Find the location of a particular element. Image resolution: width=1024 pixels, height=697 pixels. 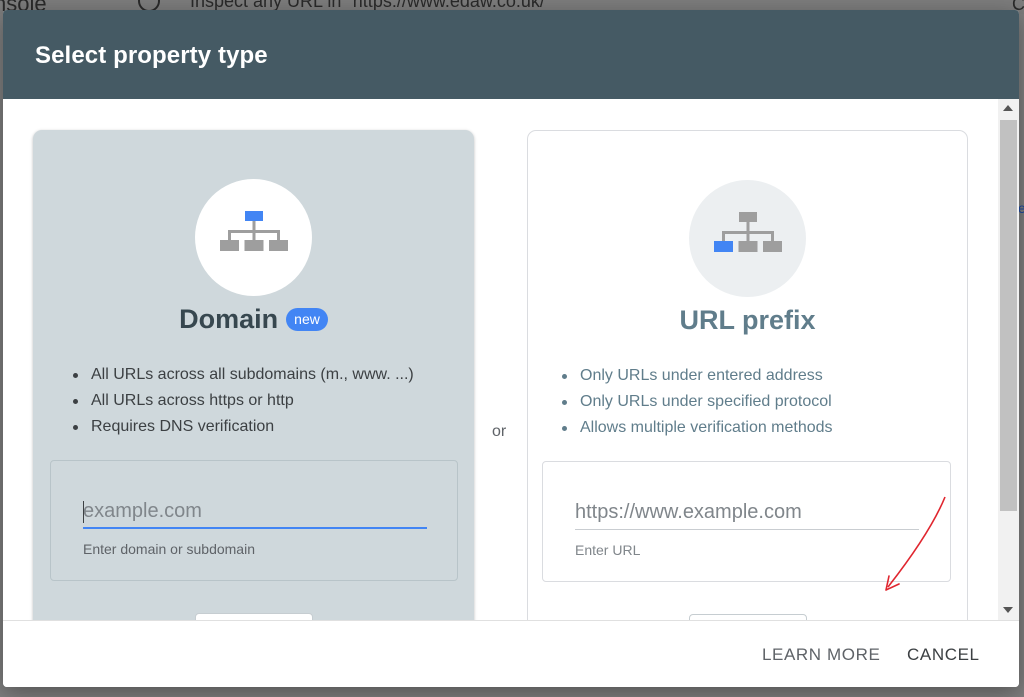

list-item: All URLs across https or http is located at coordinates (243, 401).